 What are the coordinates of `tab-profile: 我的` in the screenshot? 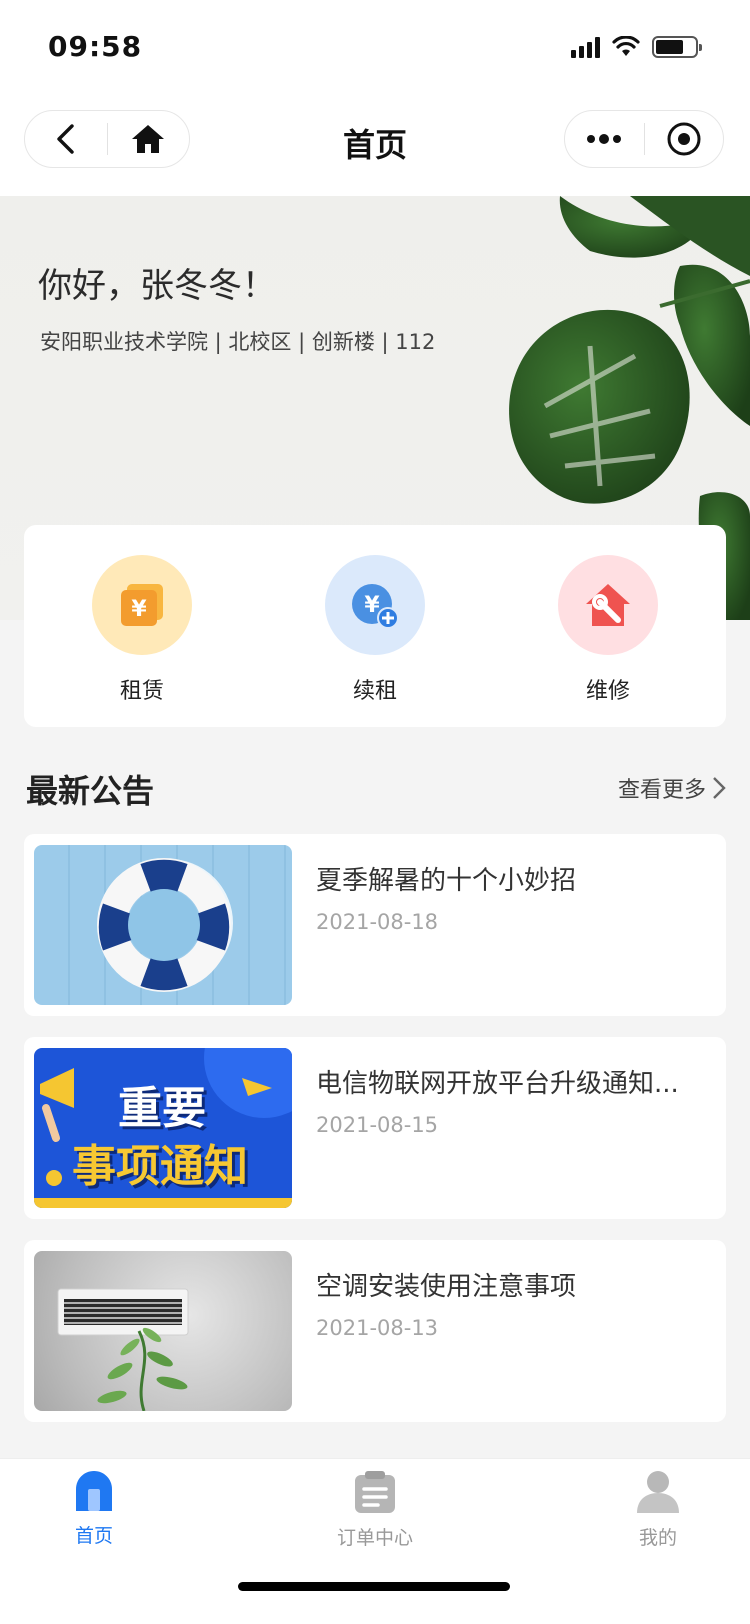 It's located at (658, 1509).